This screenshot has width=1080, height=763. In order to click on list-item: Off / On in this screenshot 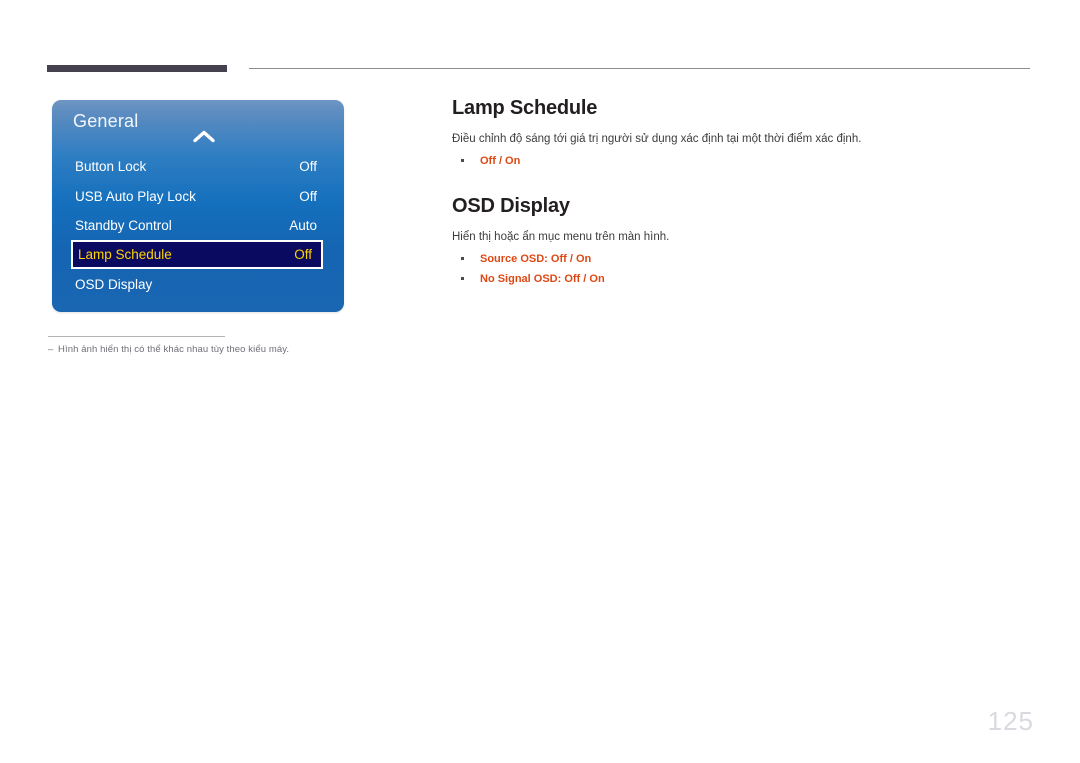, I will do `click(742, 161)`.